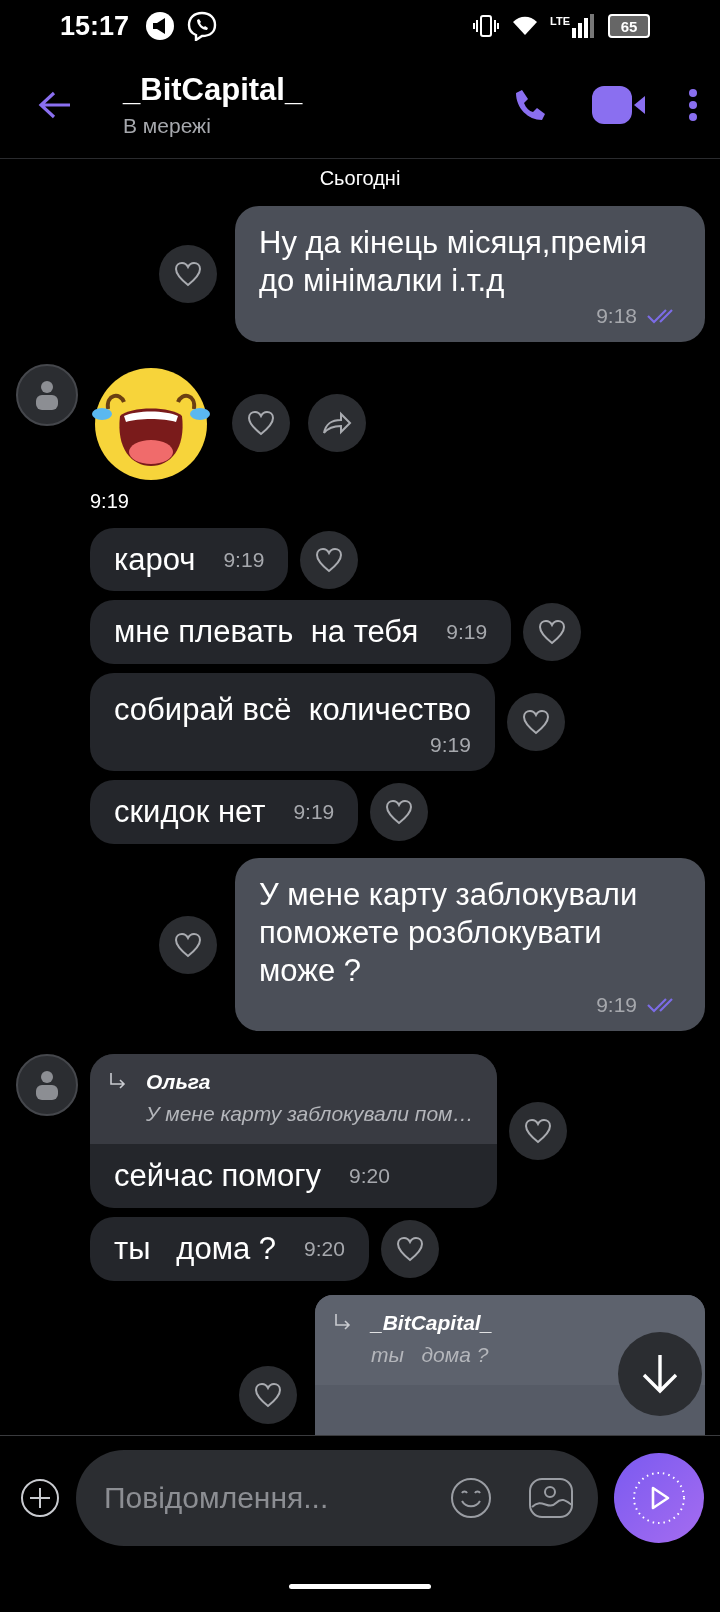 The height and width of the screenshot is (1612, 720). I want to click on online-status: В мережі, so click(167, 126).